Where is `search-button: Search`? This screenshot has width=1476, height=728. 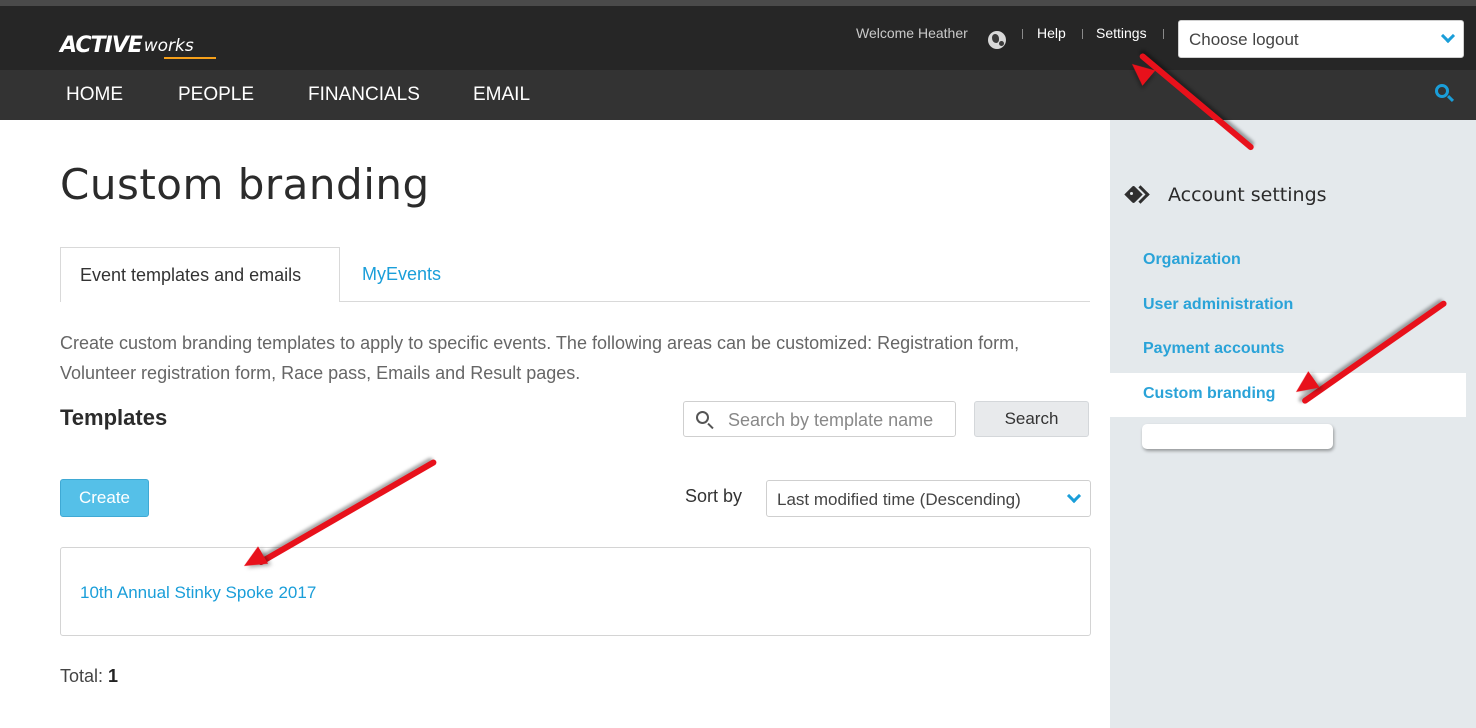
search-button: Search is located at coordinates (1031, 419).